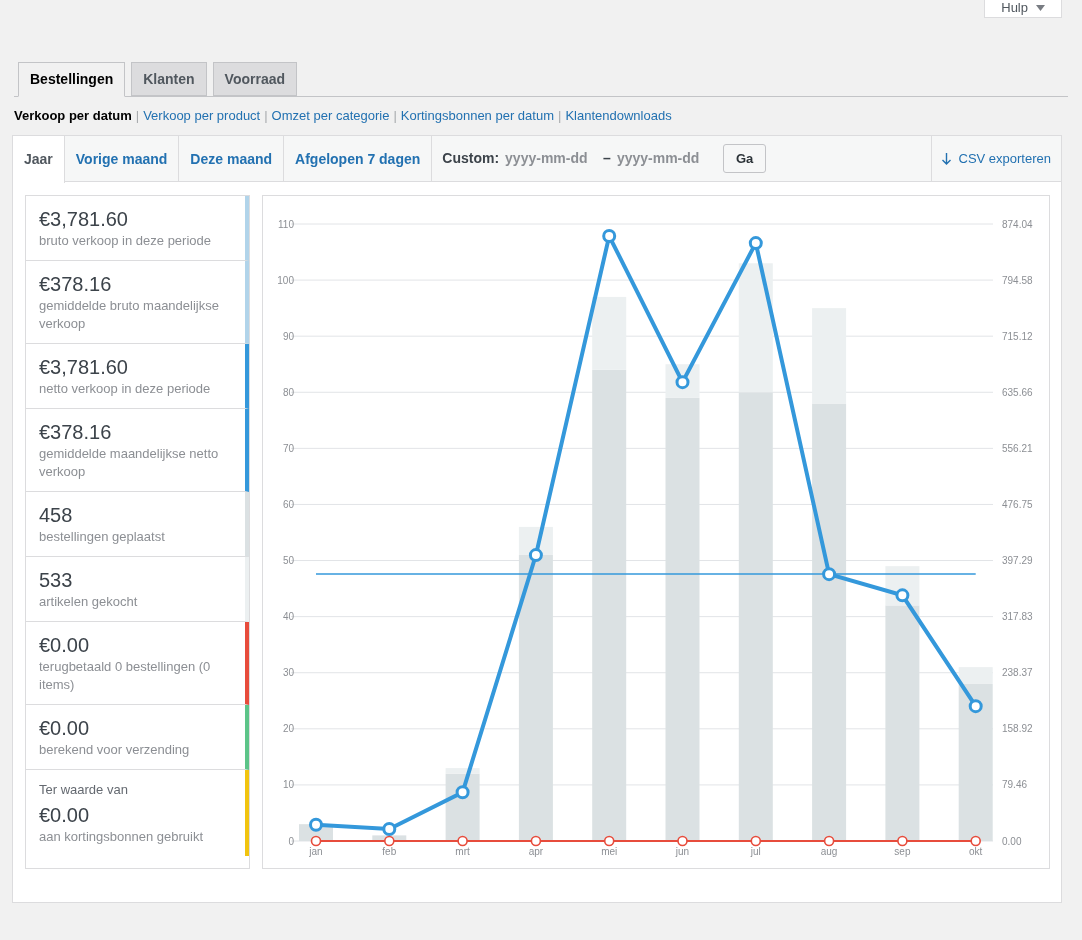  I want to click on legend-label: berekend voor verzending, so click(115, 750).